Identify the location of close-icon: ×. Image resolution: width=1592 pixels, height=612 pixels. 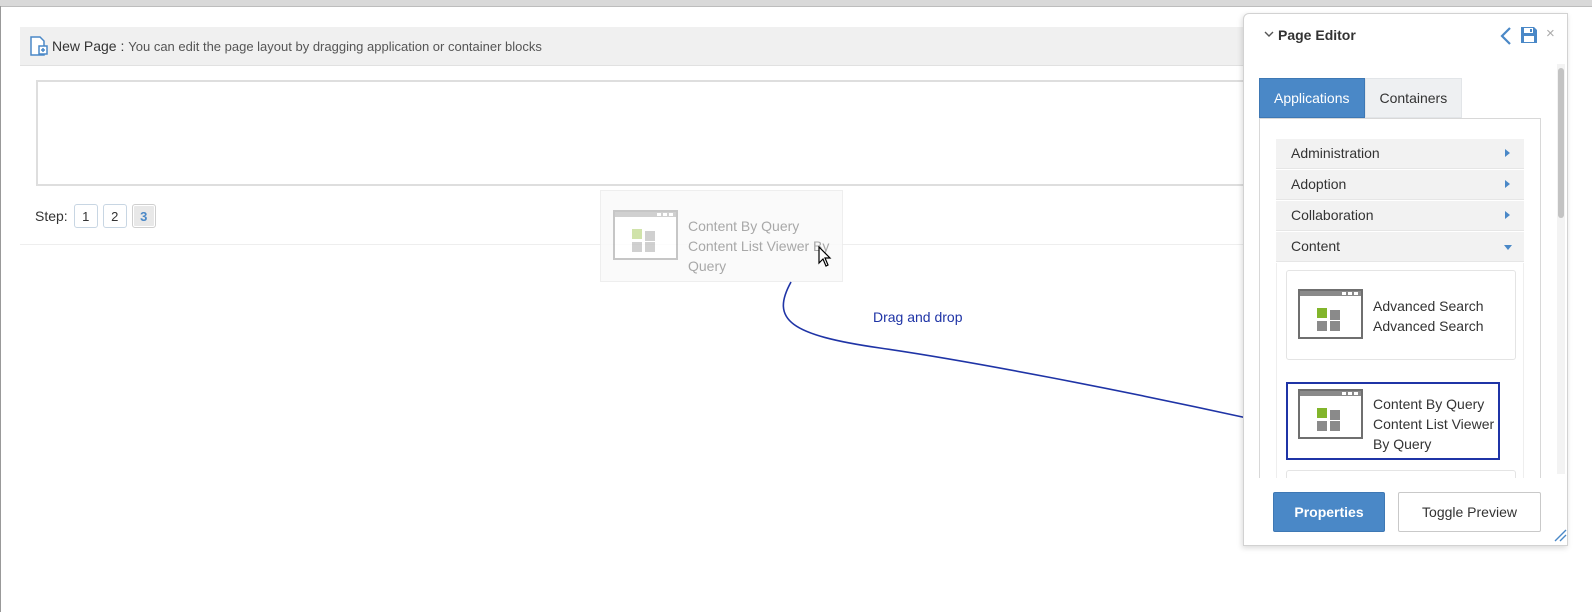
(1550, 33).